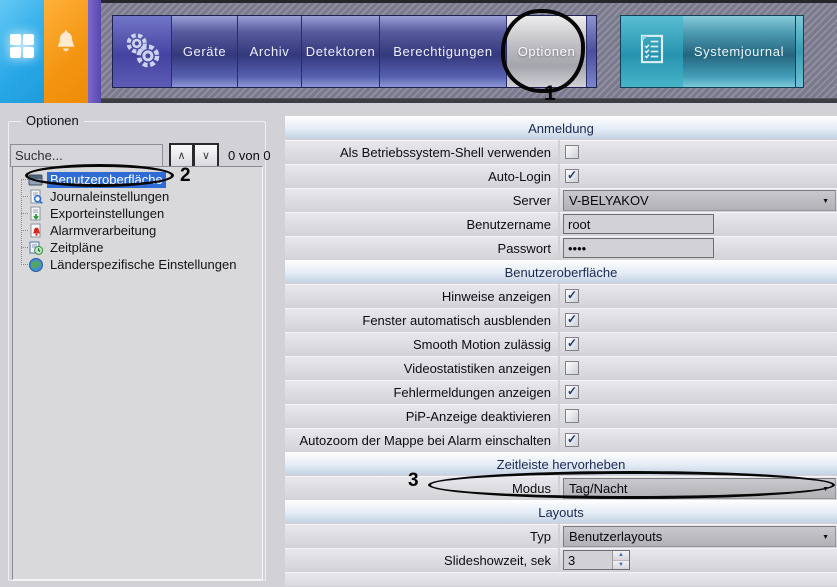  What do you see at coordinates (572, 152) in the screenshot?
I see `checkbox-betriebssystem-shell` at bounding box center [572, 152].